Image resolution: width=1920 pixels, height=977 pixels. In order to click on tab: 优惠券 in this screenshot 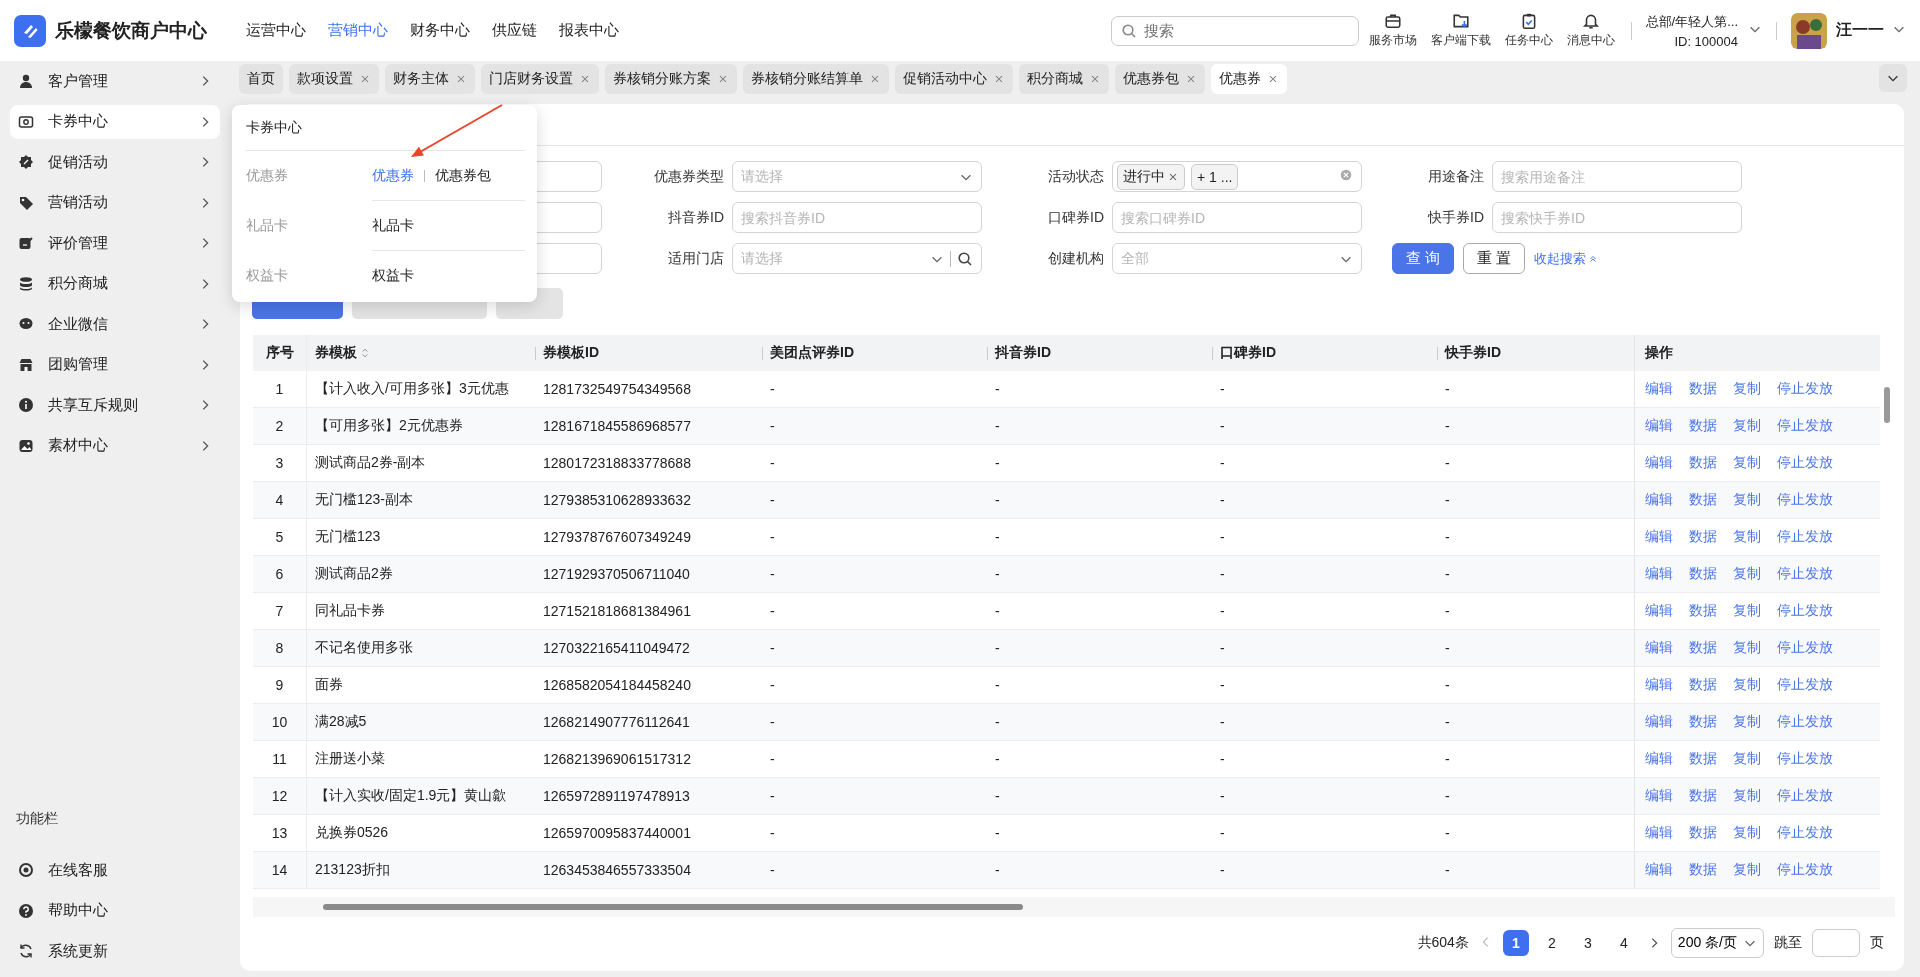, I will do `click(1249, 79)`.